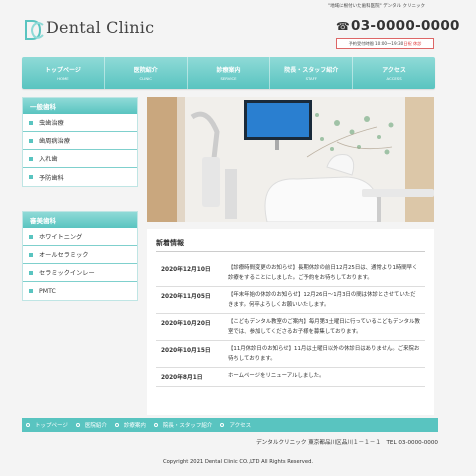 This screenshot has width=476, height=476. What do you see at coordinates (51, 178) in the screenshot?
I see `sidebar-item-label: 予防歯科` at bounding box center [51, 178].